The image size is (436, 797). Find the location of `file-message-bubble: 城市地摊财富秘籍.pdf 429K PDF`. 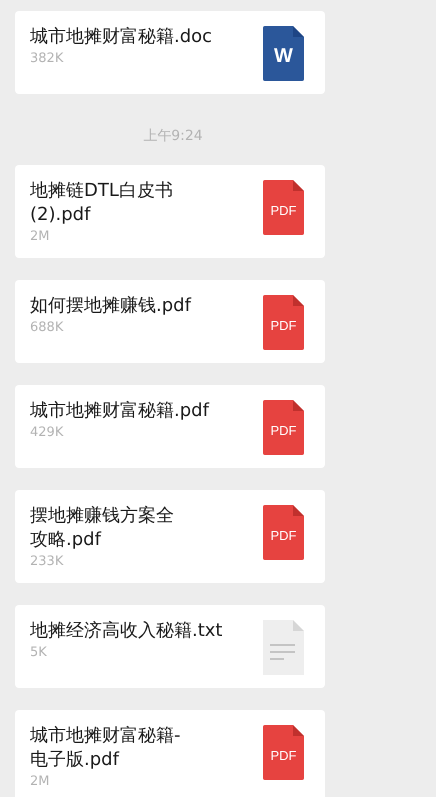

file-message-bubble: 城市地摊财富秘籍.pdf 429K PDF is located at coordinates (170, 426).